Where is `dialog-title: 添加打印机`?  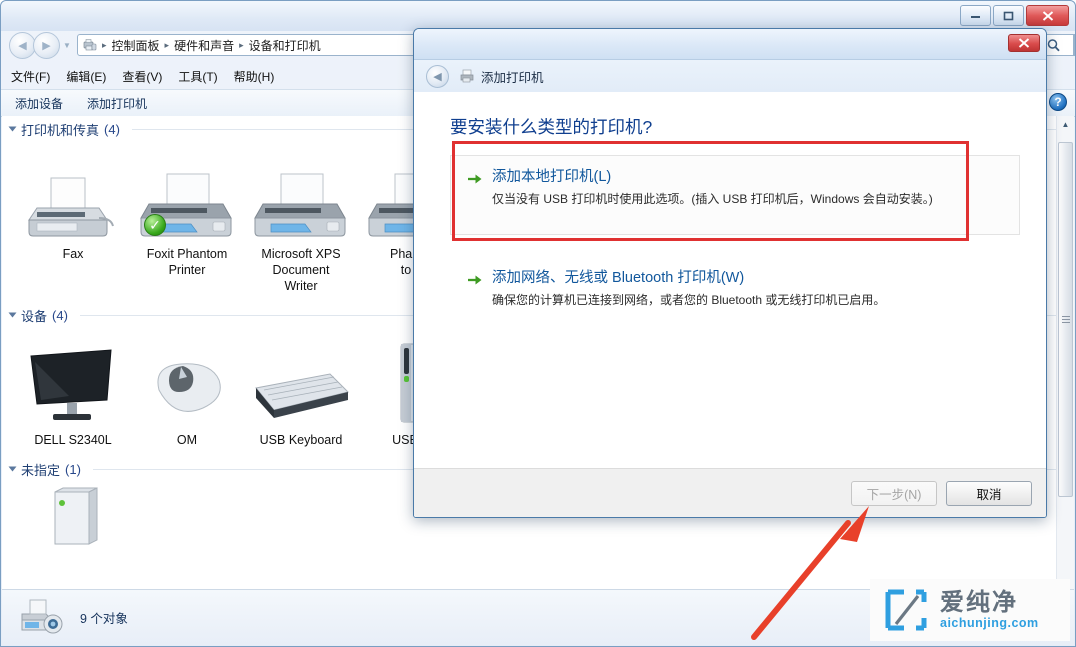
dialog-title: 添加打印机 is located at coordinates (512, 77).